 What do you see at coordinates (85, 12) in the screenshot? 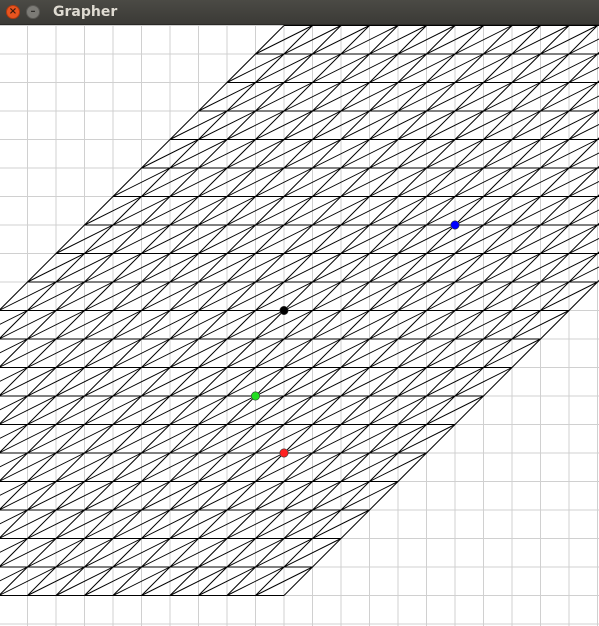
I see `window-title: Grapher` at bounding box center [85, 12].